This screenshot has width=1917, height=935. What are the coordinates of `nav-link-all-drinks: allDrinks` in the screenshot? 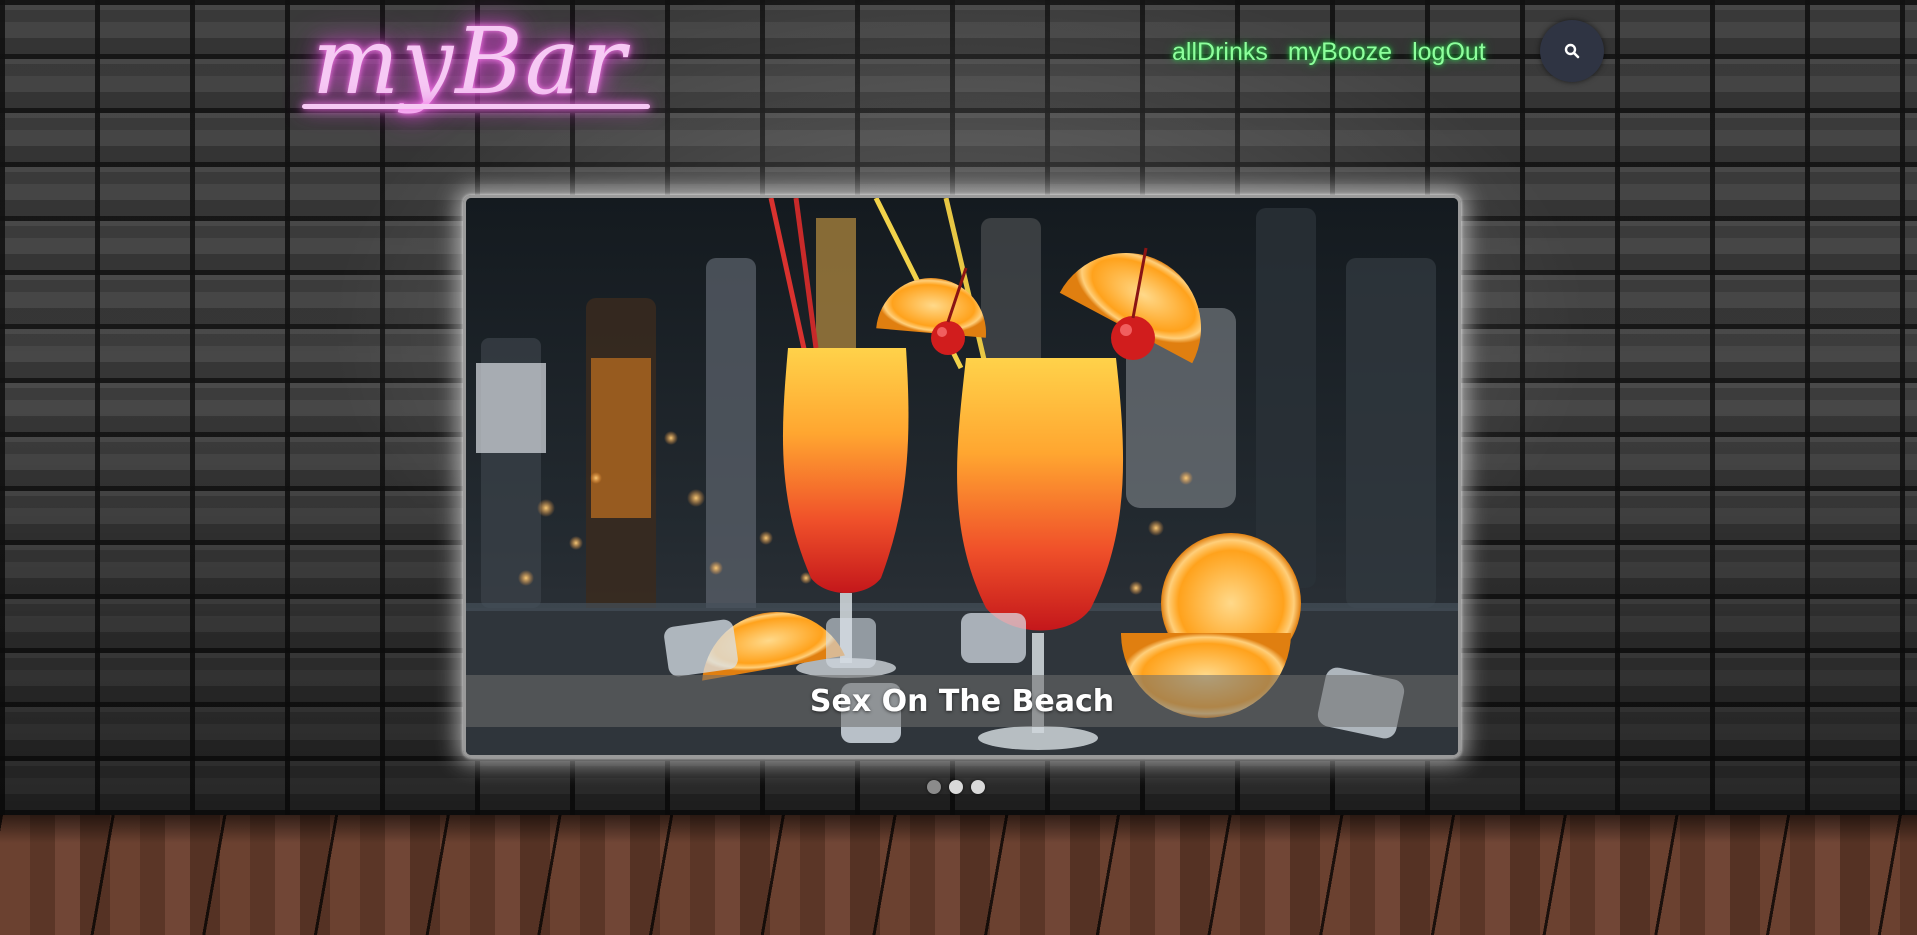 It's located at (1220, 52).